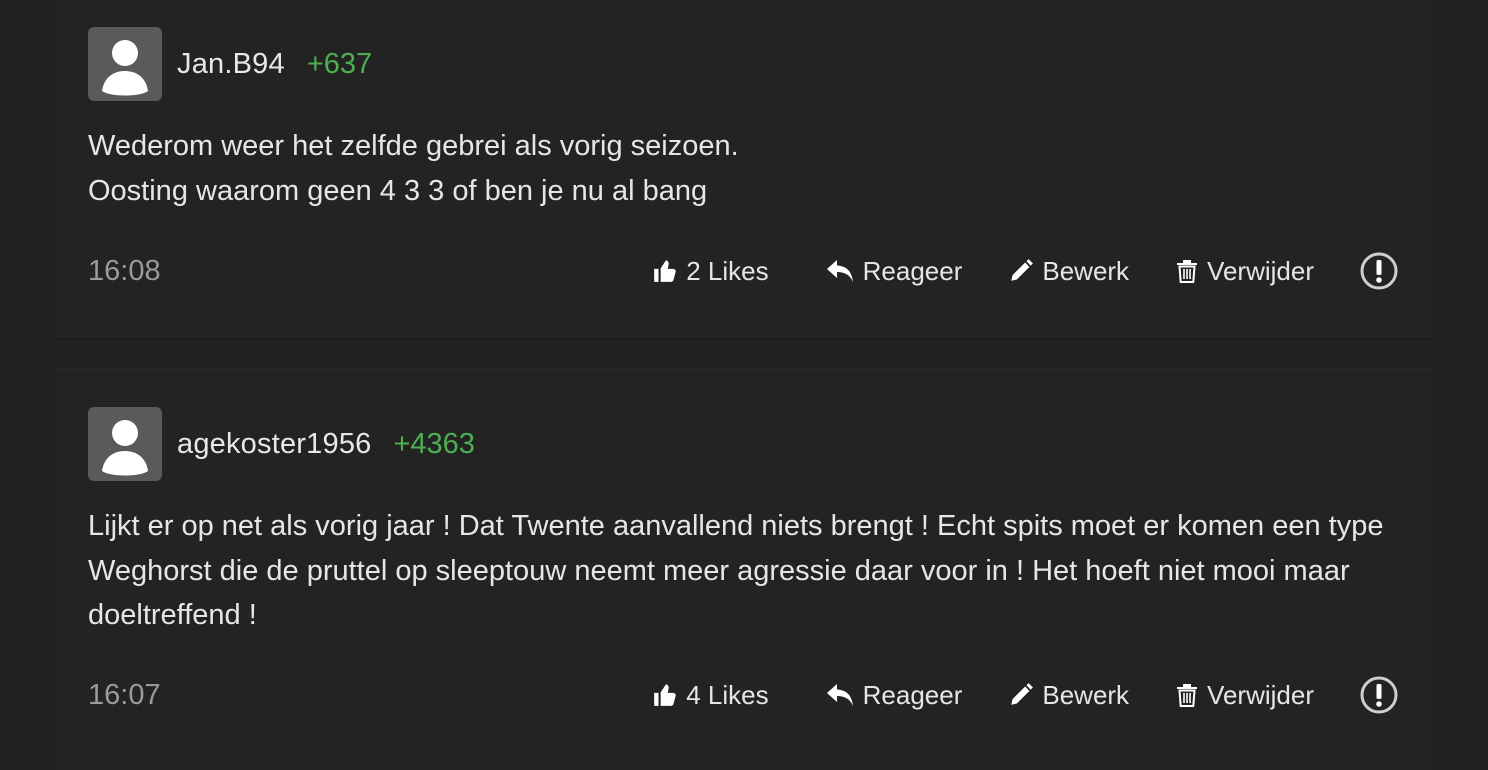  Describe the element at coordinates (339, 63) in the screenshot. I see `user-score: +637` at that location.